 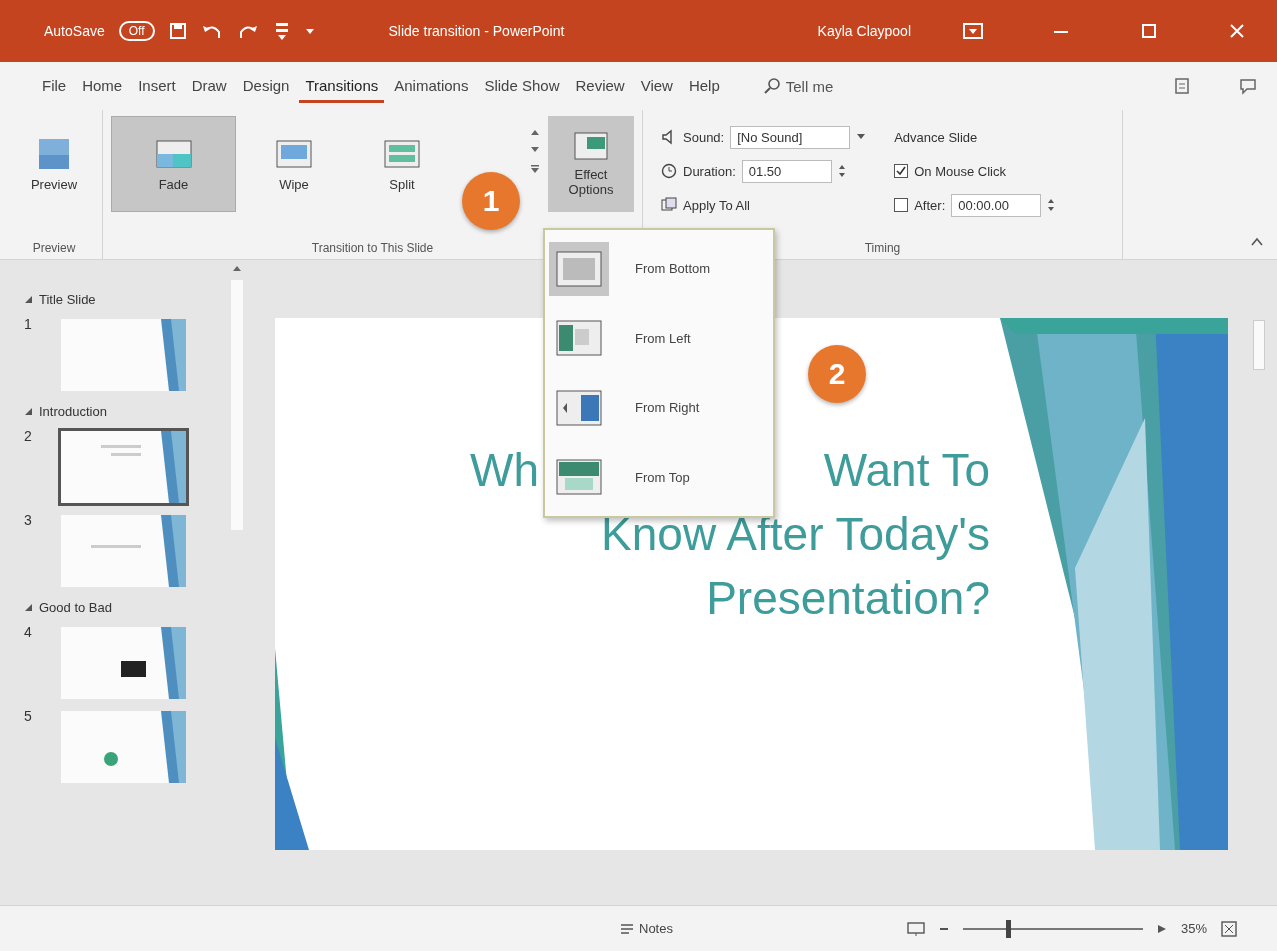 What do you see at coordinates (342, 86) in the screenshot?
I see `ribbon-tab: Transitions` at bounding box center [342, 86].